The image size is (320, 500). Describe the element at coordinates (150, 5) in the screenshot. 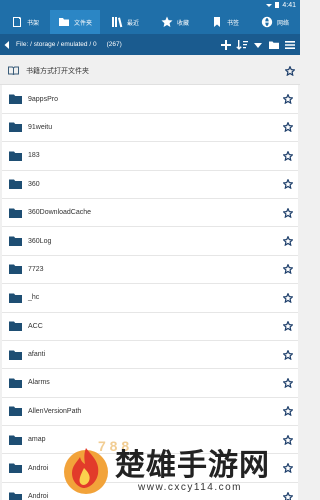

I see `status-bar: 4:41` at that location.